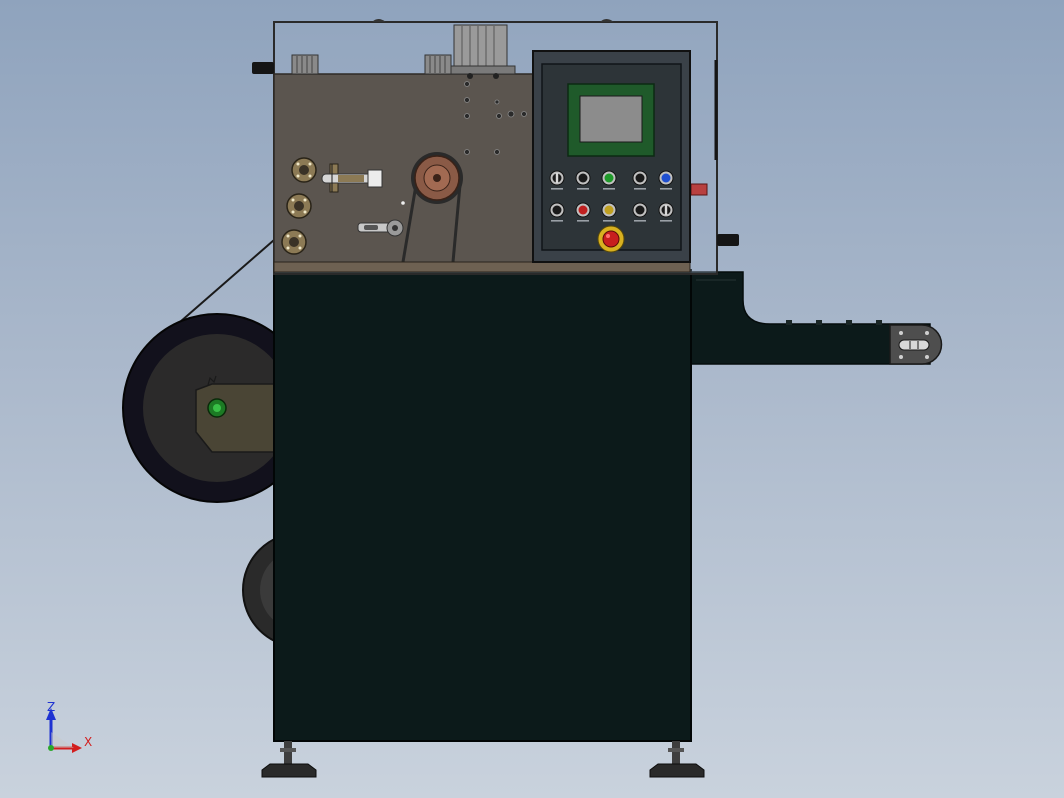 This screenshot has width=1064, height=798. I want to click on drive-motor, so click(483, 51).